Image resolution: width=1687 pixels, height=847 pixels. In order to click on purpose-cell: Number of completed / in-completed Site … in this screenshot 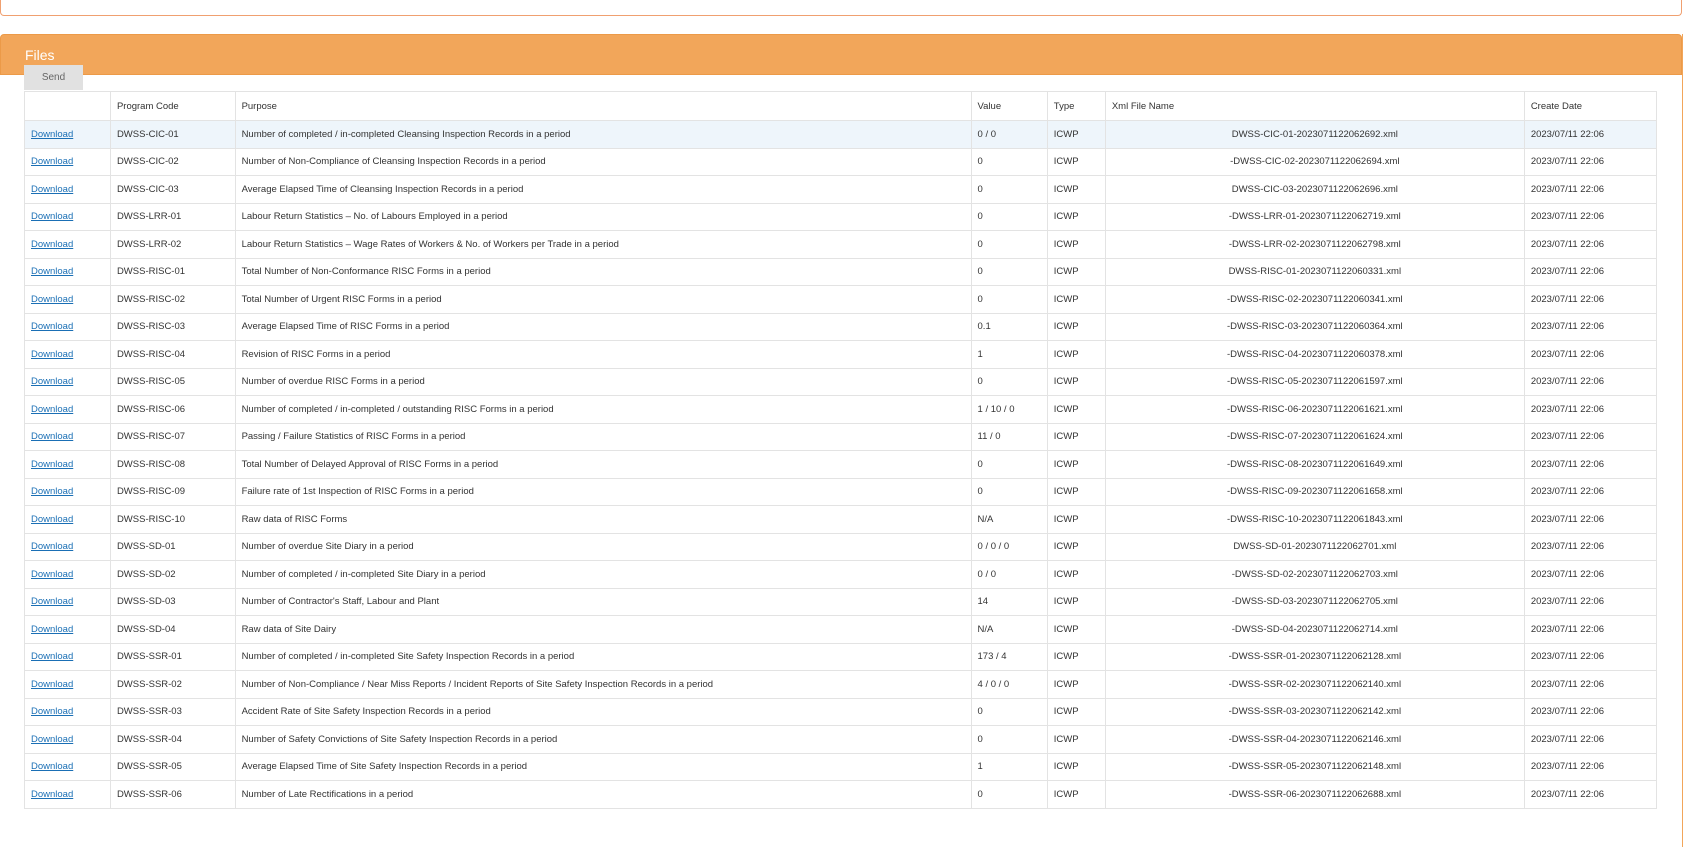, I will do `click(603, 656)`.